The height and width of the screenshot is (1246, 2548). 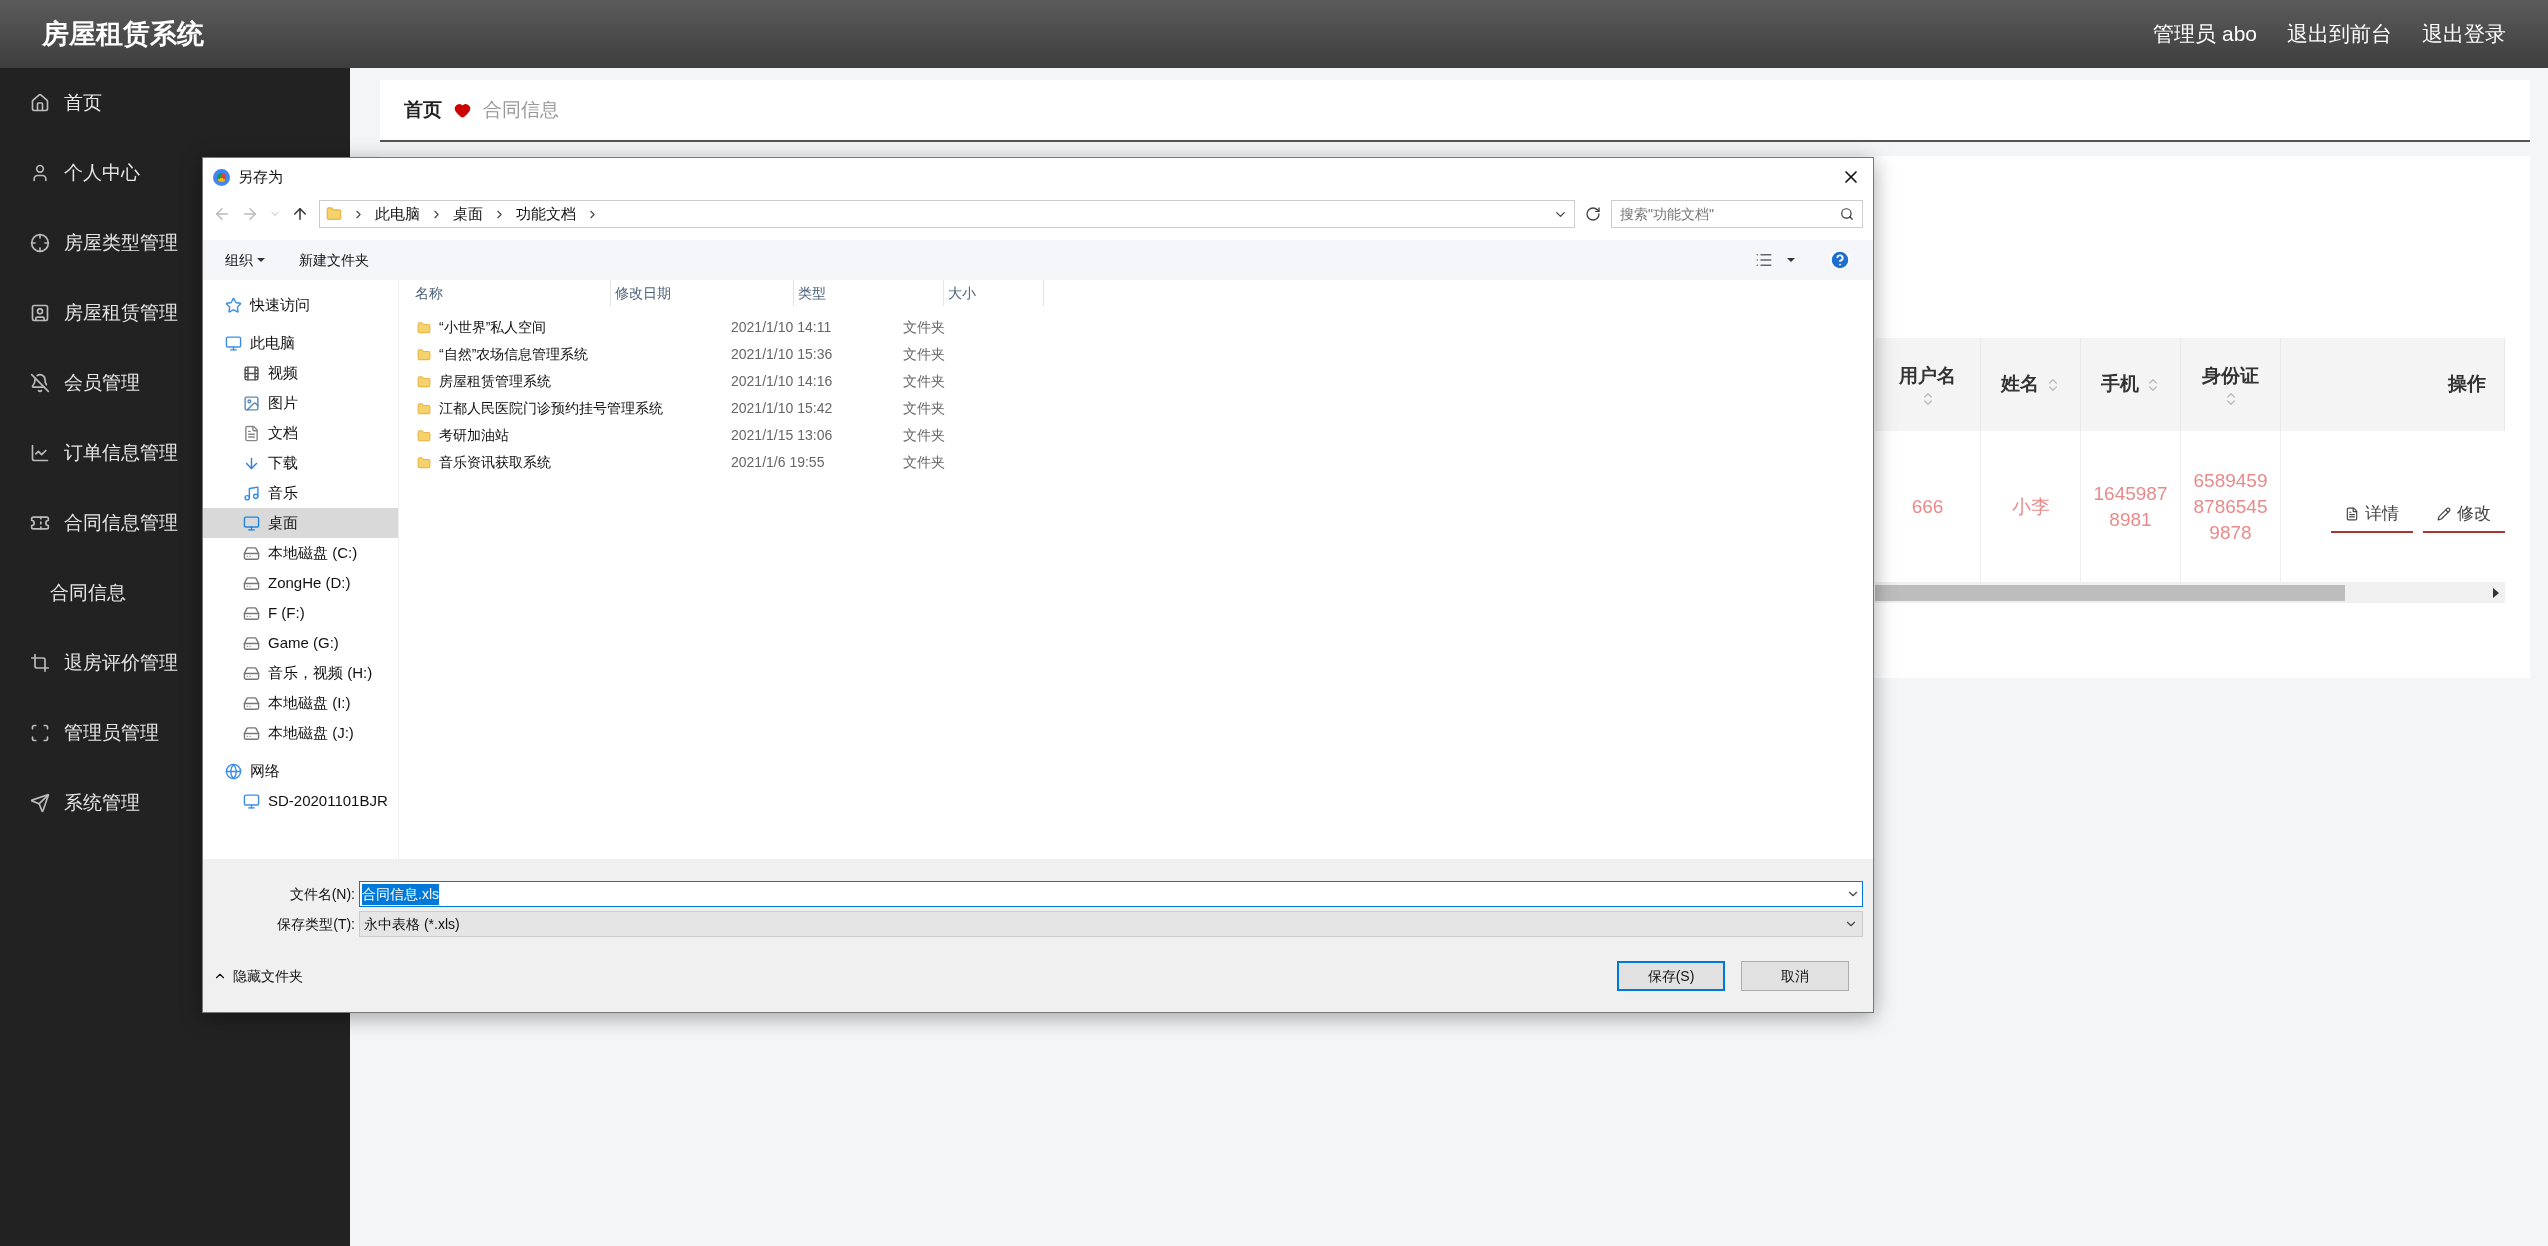 I want to click on crop-icon, so click(x=40, y=663).